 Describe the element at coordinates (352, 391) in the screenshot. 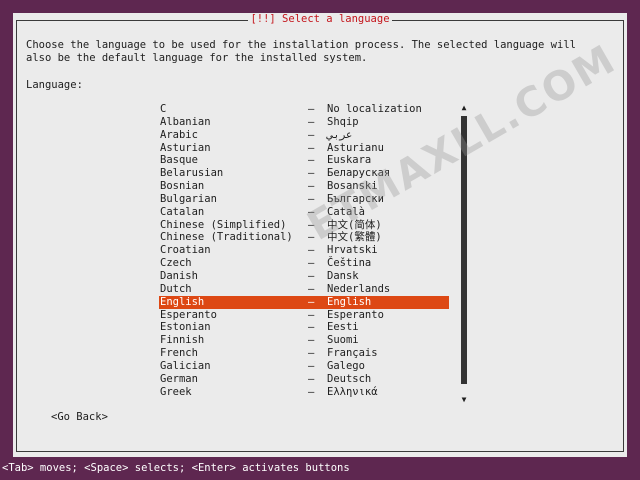

I see `language-native-name: Ελληνικά` at that location.